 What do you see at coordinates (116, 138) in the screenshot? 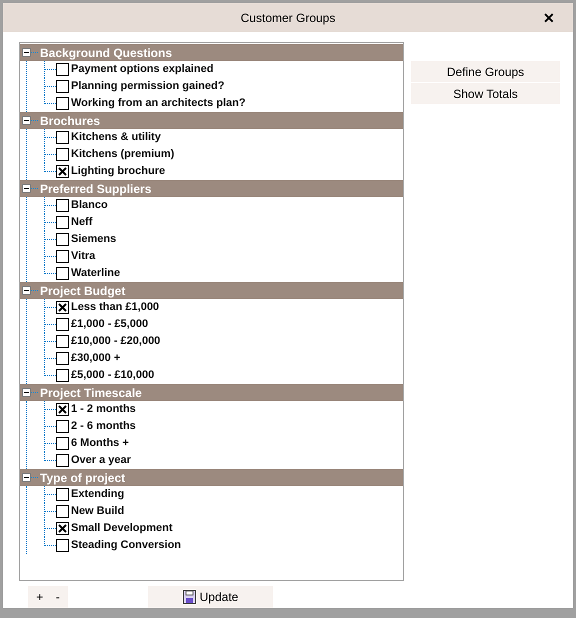
I see `item-label: Kitchens & utility` at bounding box center [116, 138].